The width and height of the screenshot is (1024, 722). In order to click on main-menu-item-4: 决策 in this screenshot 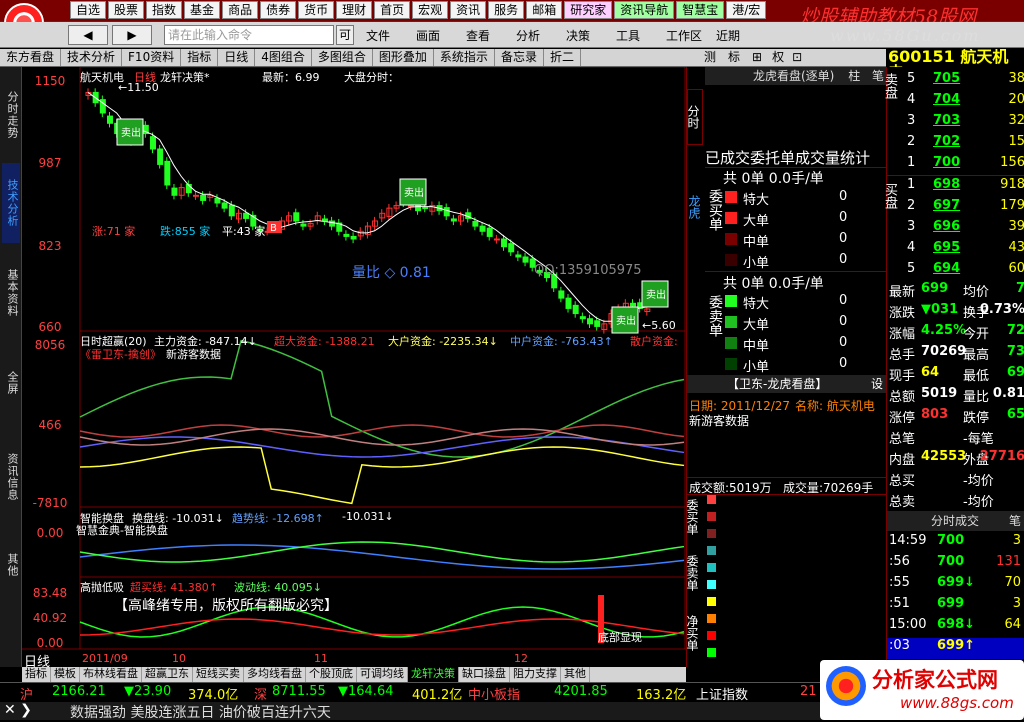, I will do `click(578, 35)`.